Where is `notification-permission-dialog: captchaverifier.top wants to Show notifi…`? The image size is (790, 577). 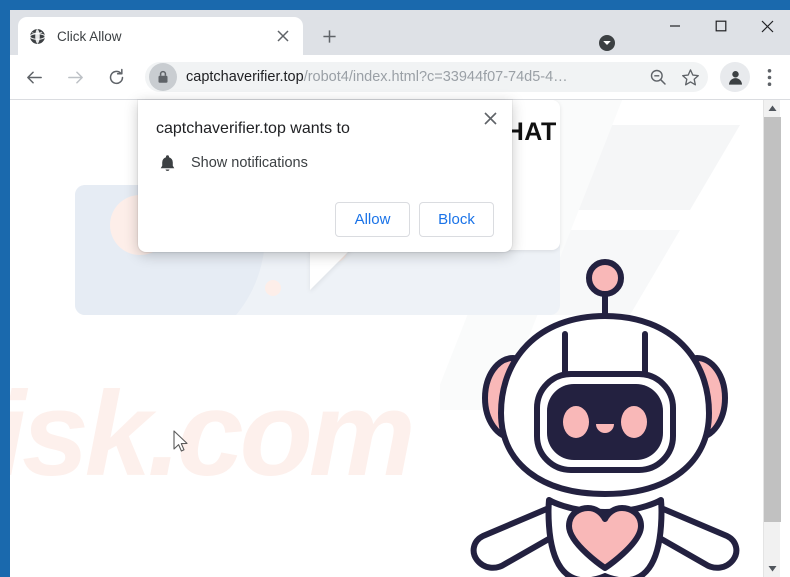 notification-permission-dialog: captchaverifier.top wants to Show notifi… is located at coordinates (325, 176).